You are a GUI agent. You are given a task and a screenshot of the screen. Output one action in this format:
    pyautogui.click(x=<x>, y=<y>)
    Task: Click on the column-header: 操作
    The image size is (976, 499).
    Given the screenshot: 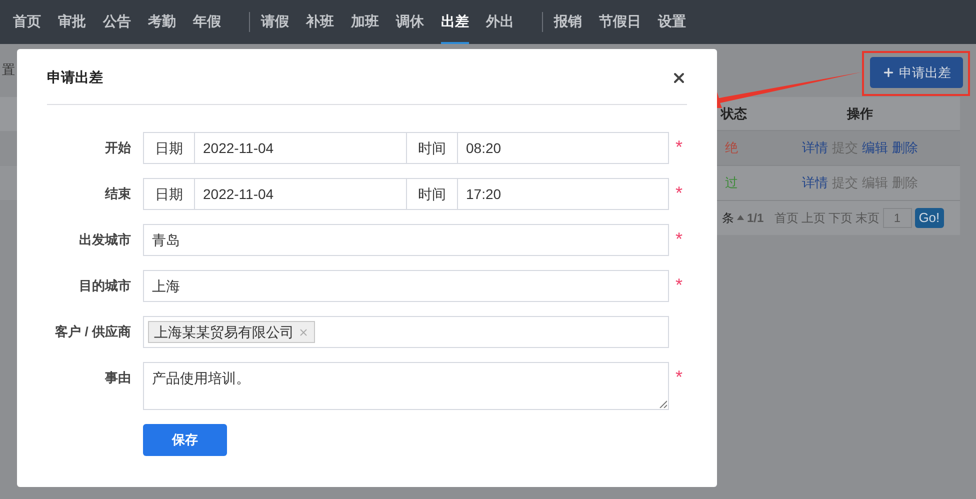 What is the action you would take?
    pyautogui.click(x=860, y=113)
    